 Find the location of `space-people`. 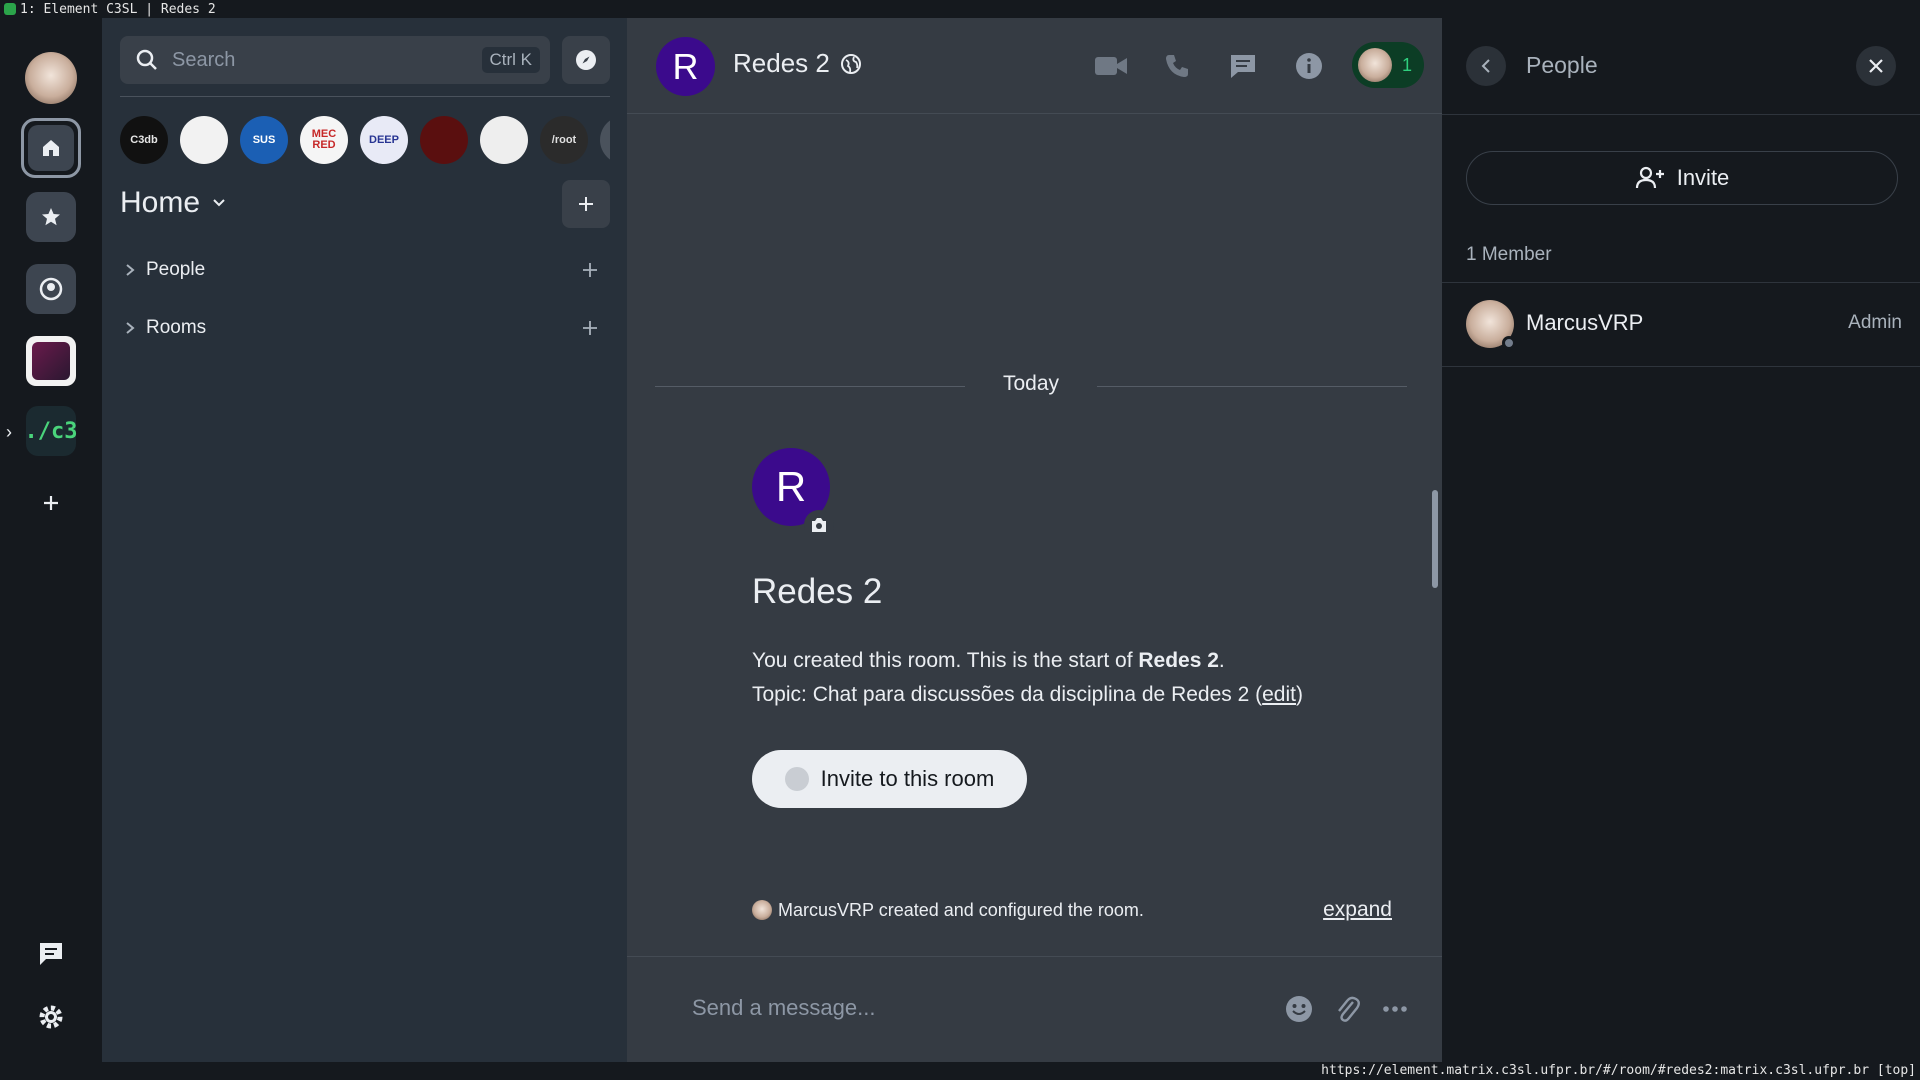

space-people is located at coordinates (51, 289).